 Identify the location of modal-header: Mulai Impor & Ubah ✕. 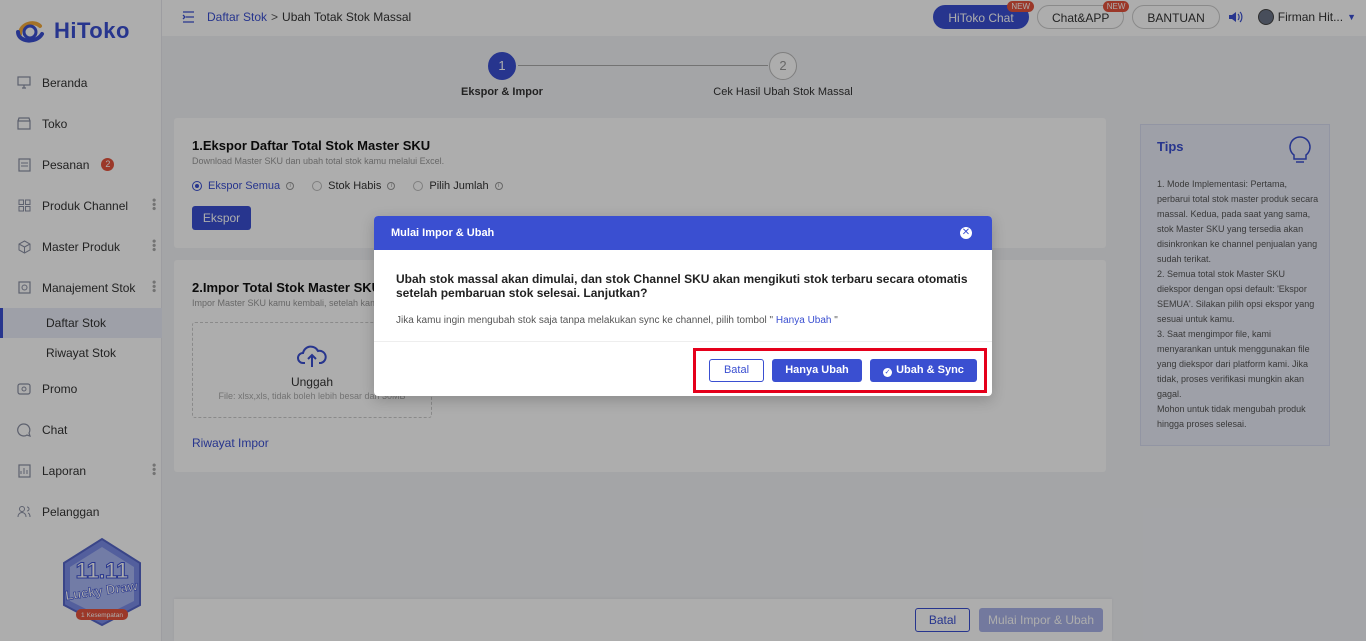
(683, 233).